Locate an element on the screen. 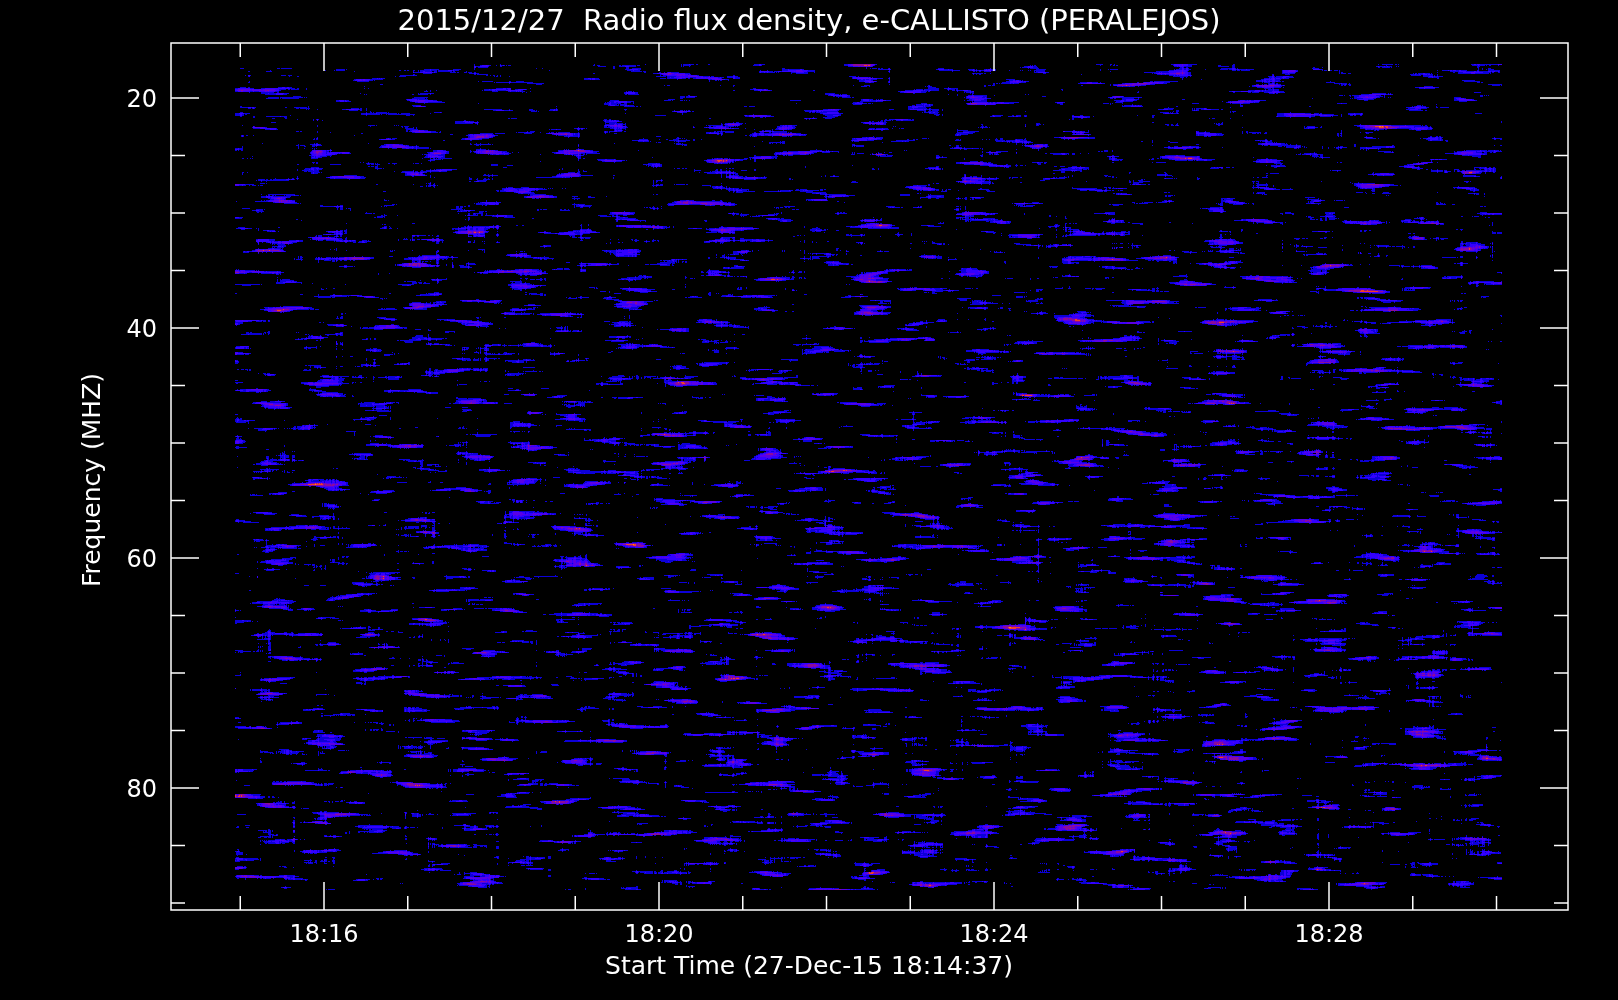 The image size is (1618, 1000). tick-label: 80 is located at coordinates (141, 789).